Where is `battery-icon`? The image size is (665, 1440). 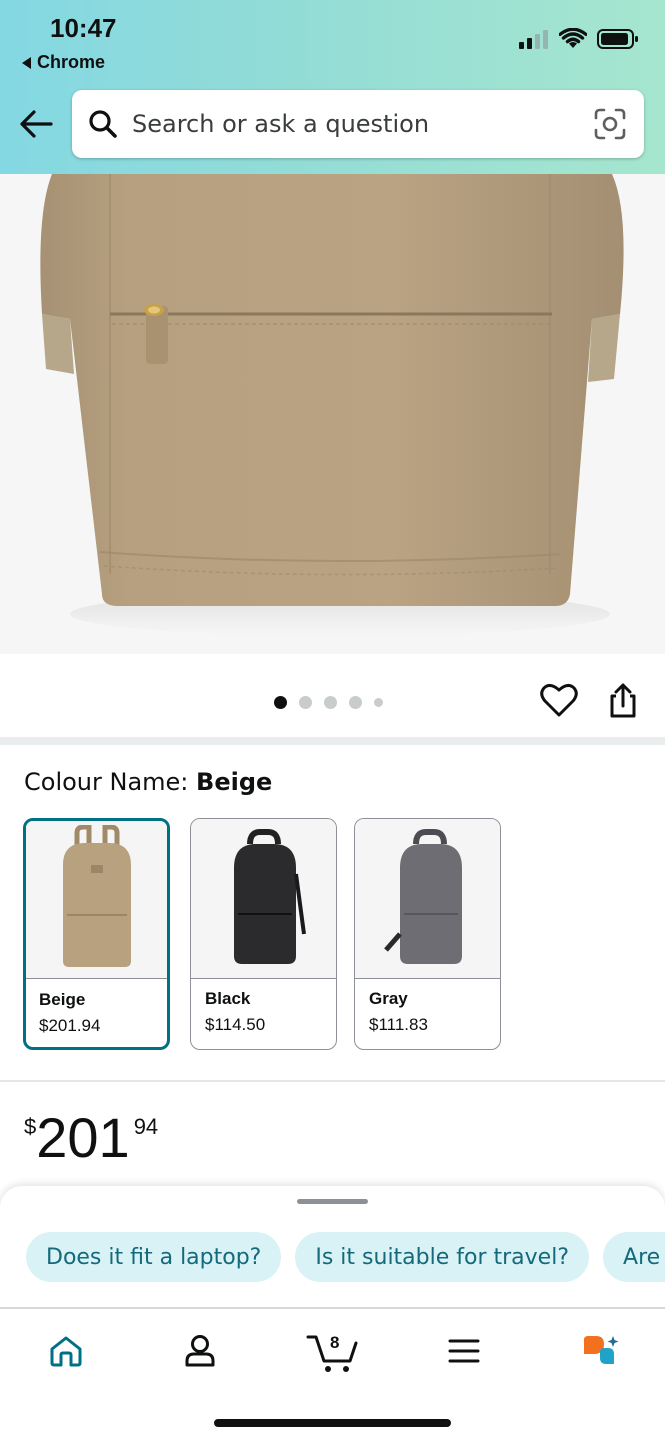
battery-icon is located at coordinates (617, 39).